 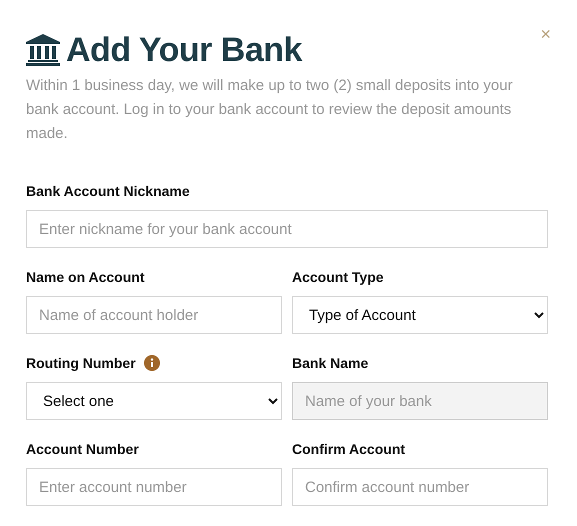 I want to click on field-label: Bank Name, so click(x=330, y=363).